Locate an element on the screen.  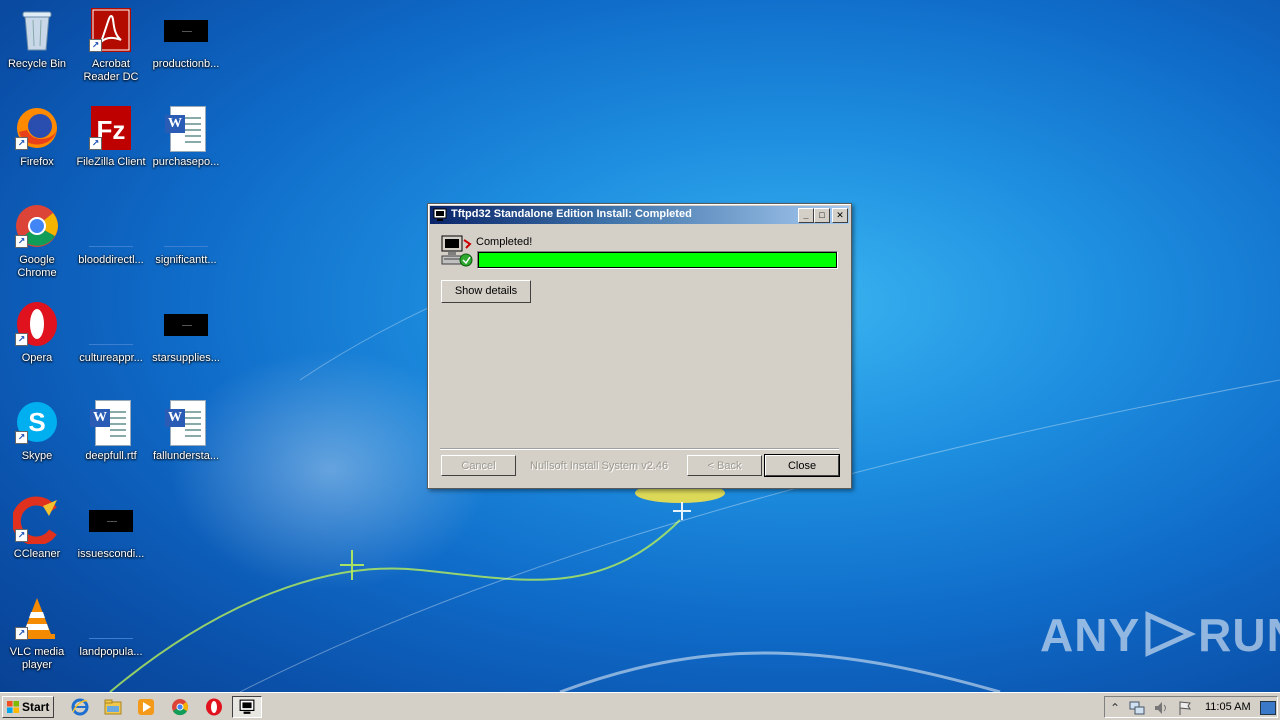
desktop-icon-deepfull: W deepfull.rtf is located at coordinates (111, 430).